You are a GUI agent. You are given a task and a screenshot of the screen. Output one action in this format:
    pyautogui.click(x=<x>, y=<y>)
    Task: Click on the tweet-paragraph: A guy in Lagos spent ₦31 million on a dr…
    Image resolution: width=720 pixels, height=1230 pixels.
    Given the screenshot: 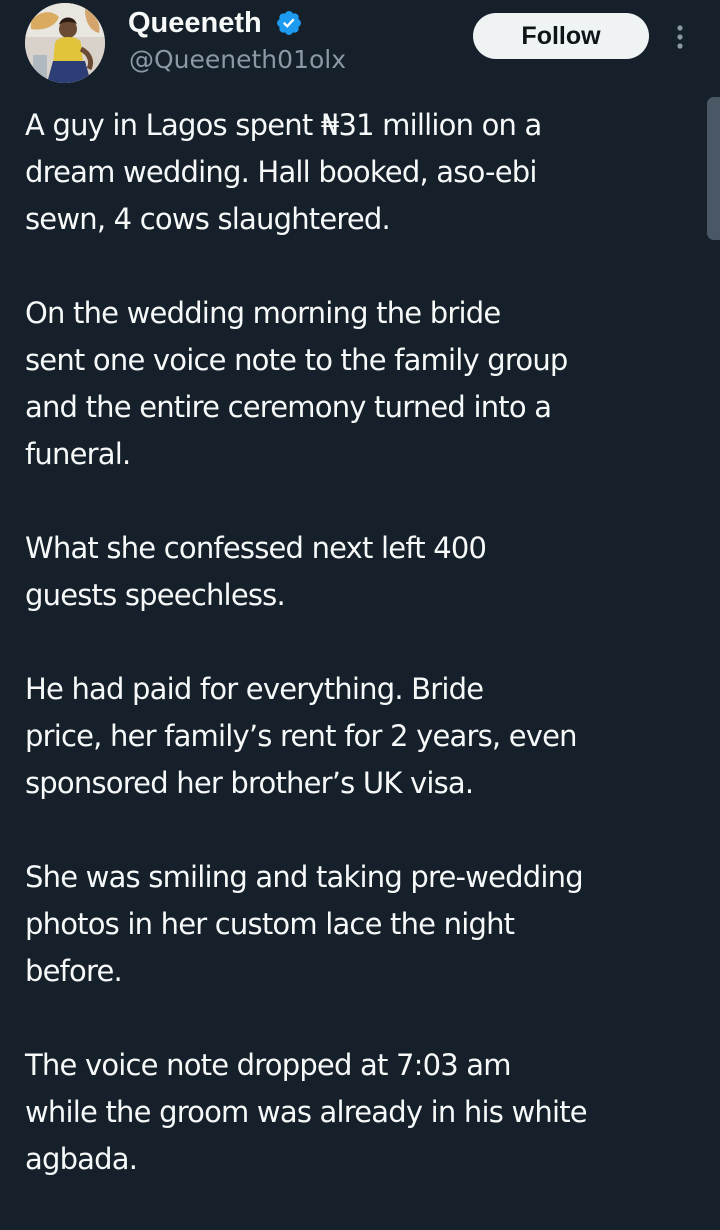 What is the action you would take?
    pyautogui.click(x=283, y=172)
    